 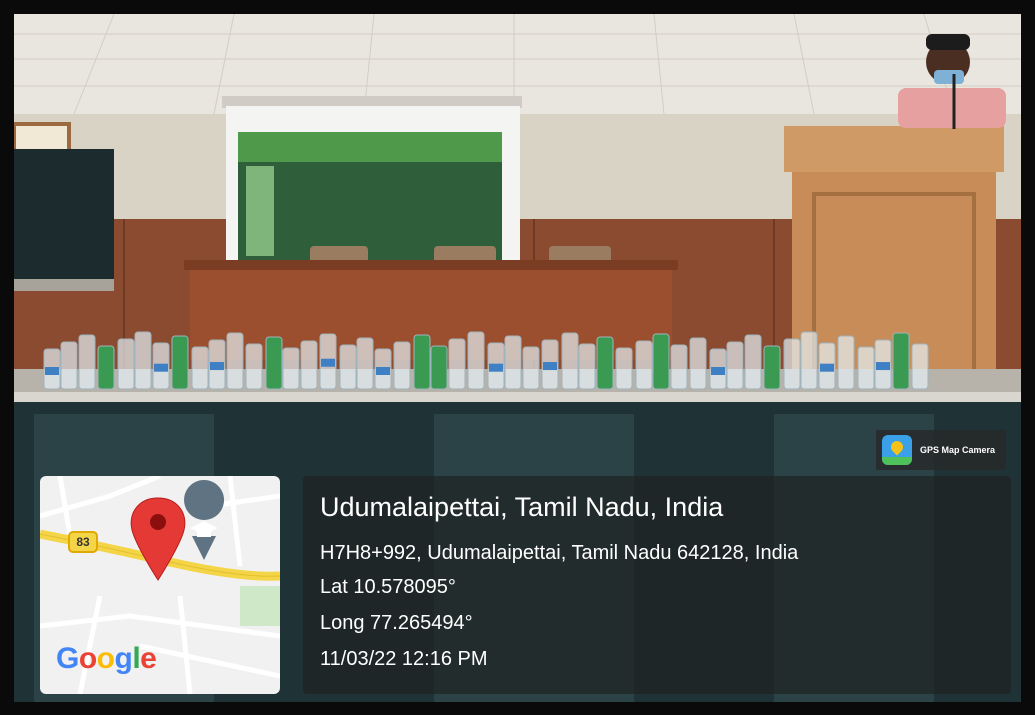 What do you see at coordinates (83, 542) in the screenshot?
I see `route-shield: 83` at bounding box center [83, 542].